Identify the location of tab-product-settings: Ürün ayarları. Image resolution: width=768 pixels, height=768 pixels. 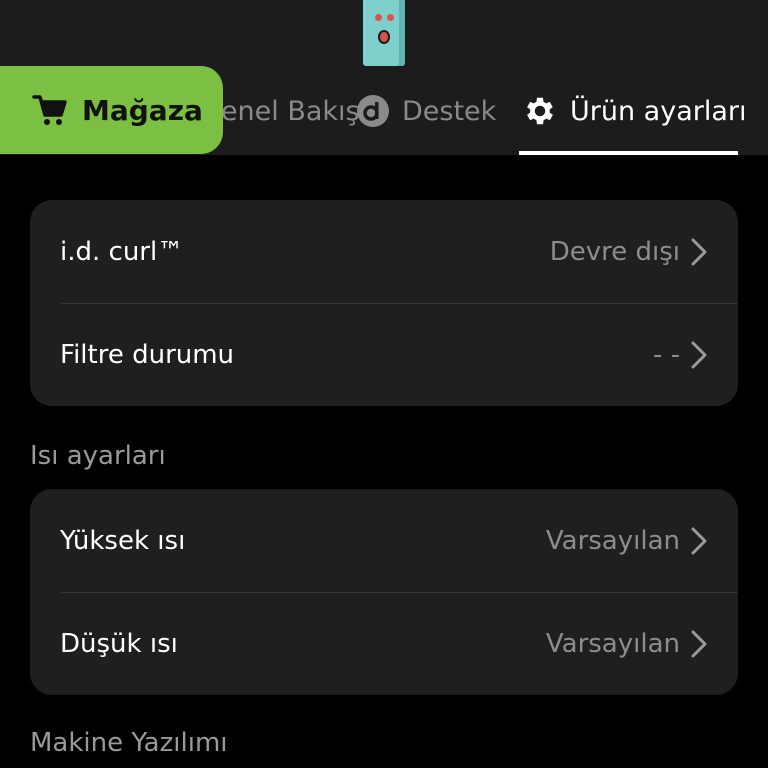
(634, 111).